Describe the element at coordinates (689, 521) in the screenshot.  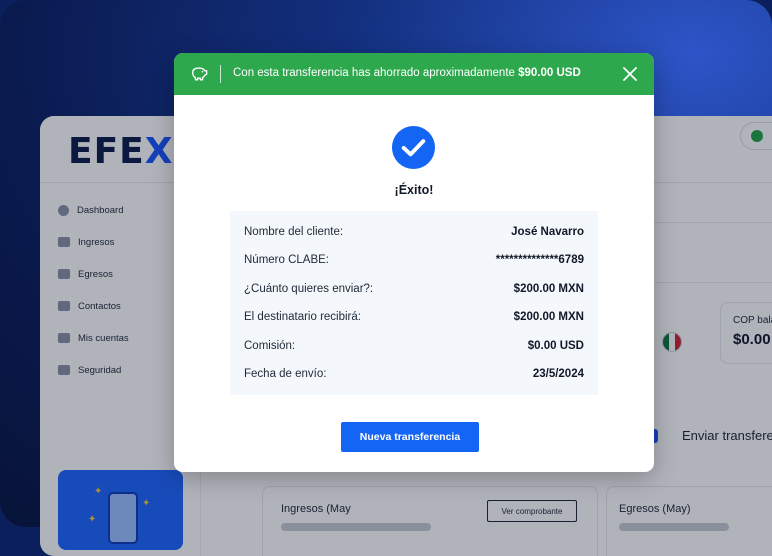
I see `egresos-card: Egresos (May)` at that location.